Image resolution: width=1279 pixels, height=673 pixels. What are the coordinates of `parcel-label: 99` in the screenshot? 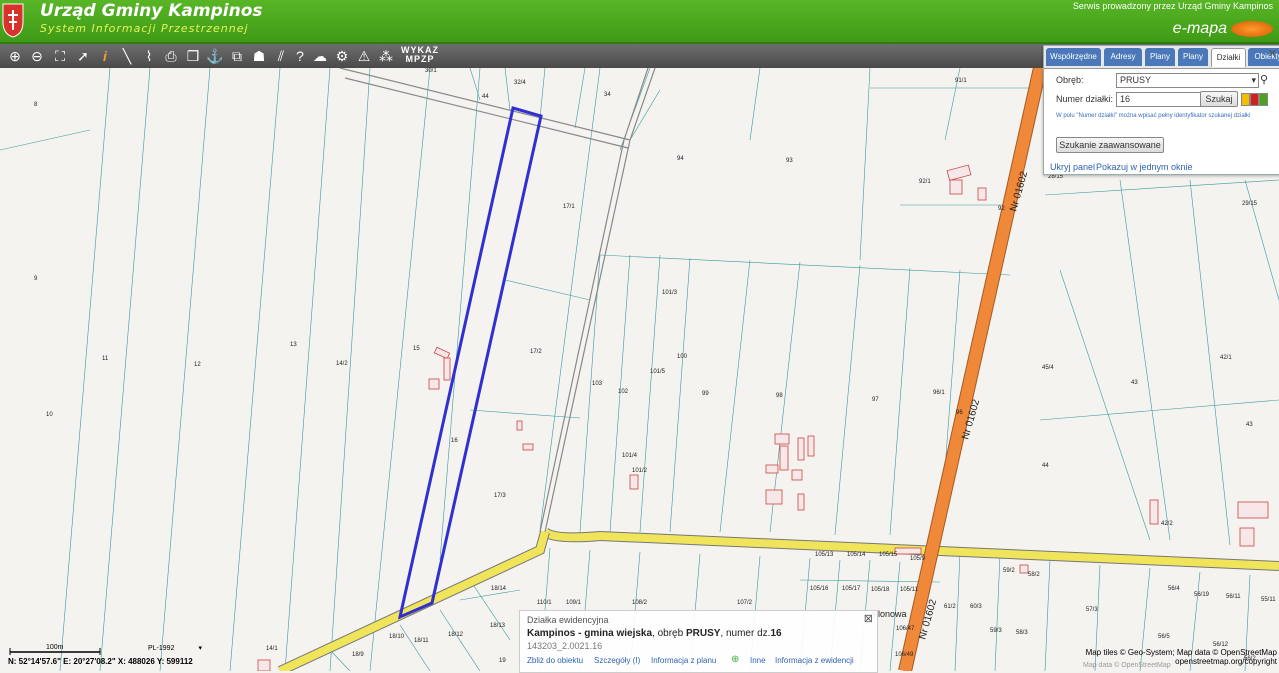 It's located at (705, 394).